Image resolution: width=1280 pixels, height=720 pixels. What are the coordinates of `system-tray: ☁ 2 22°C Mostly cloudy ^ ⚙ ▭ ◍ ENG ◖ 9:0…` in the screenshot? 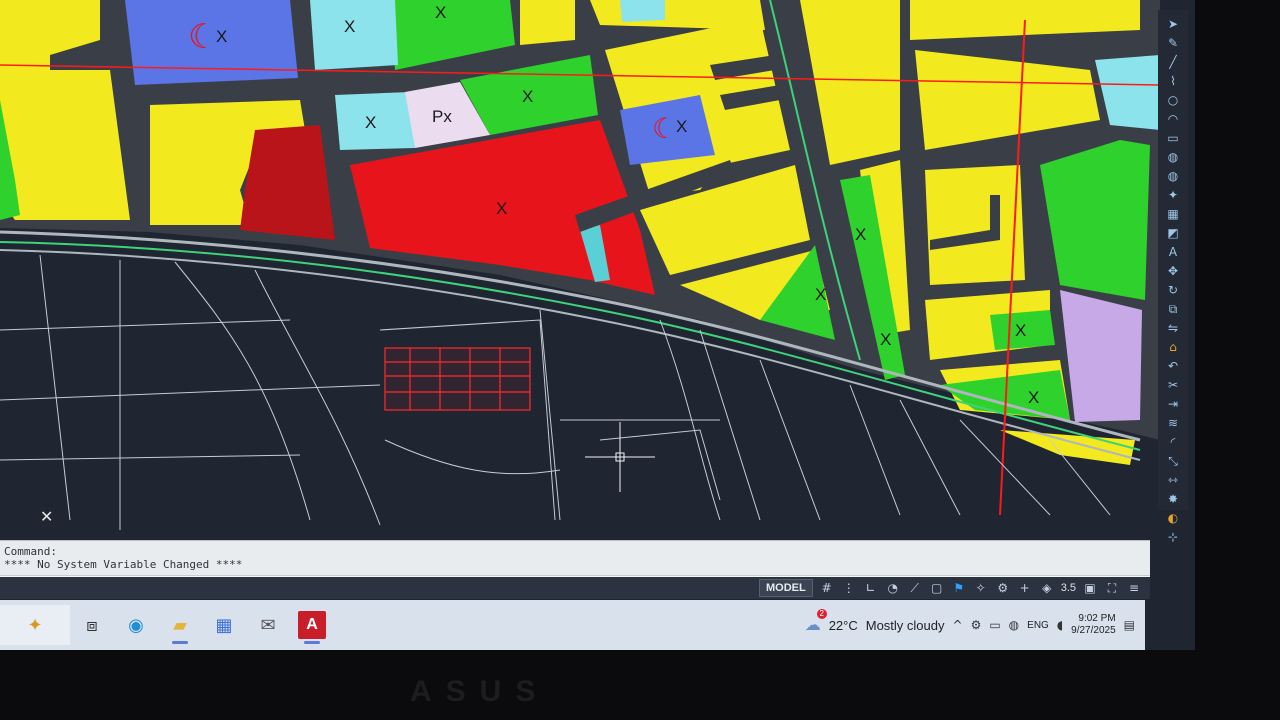 It's located at (975, 623).